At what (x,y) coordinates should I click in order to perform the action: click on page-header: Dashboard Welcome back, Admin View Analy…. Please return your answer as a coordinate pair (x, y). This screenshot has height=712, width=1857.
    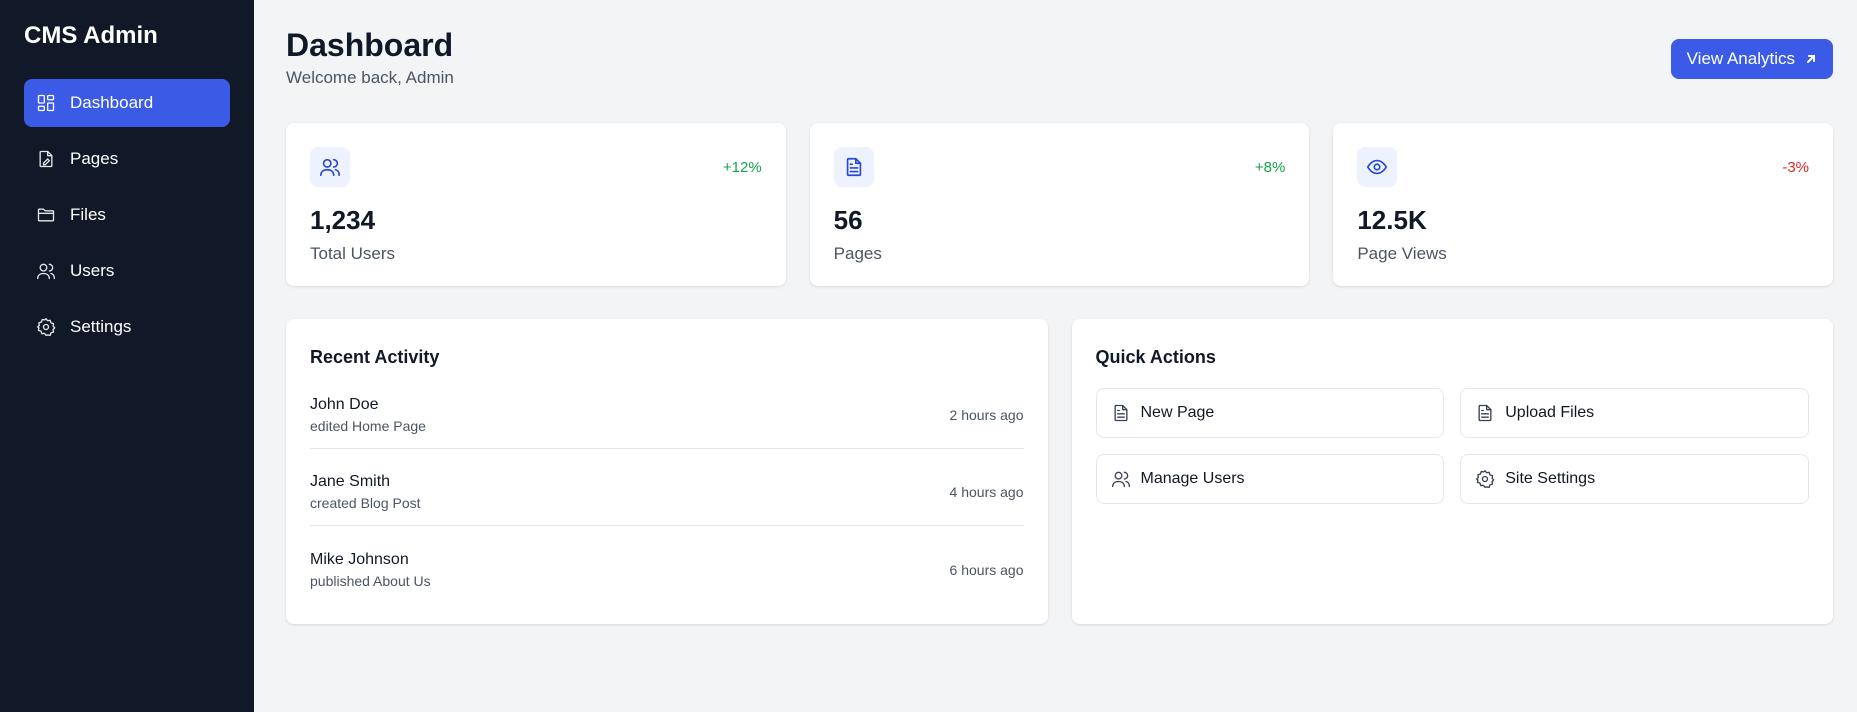
    Looking at the image, I should click on (1059, 75).